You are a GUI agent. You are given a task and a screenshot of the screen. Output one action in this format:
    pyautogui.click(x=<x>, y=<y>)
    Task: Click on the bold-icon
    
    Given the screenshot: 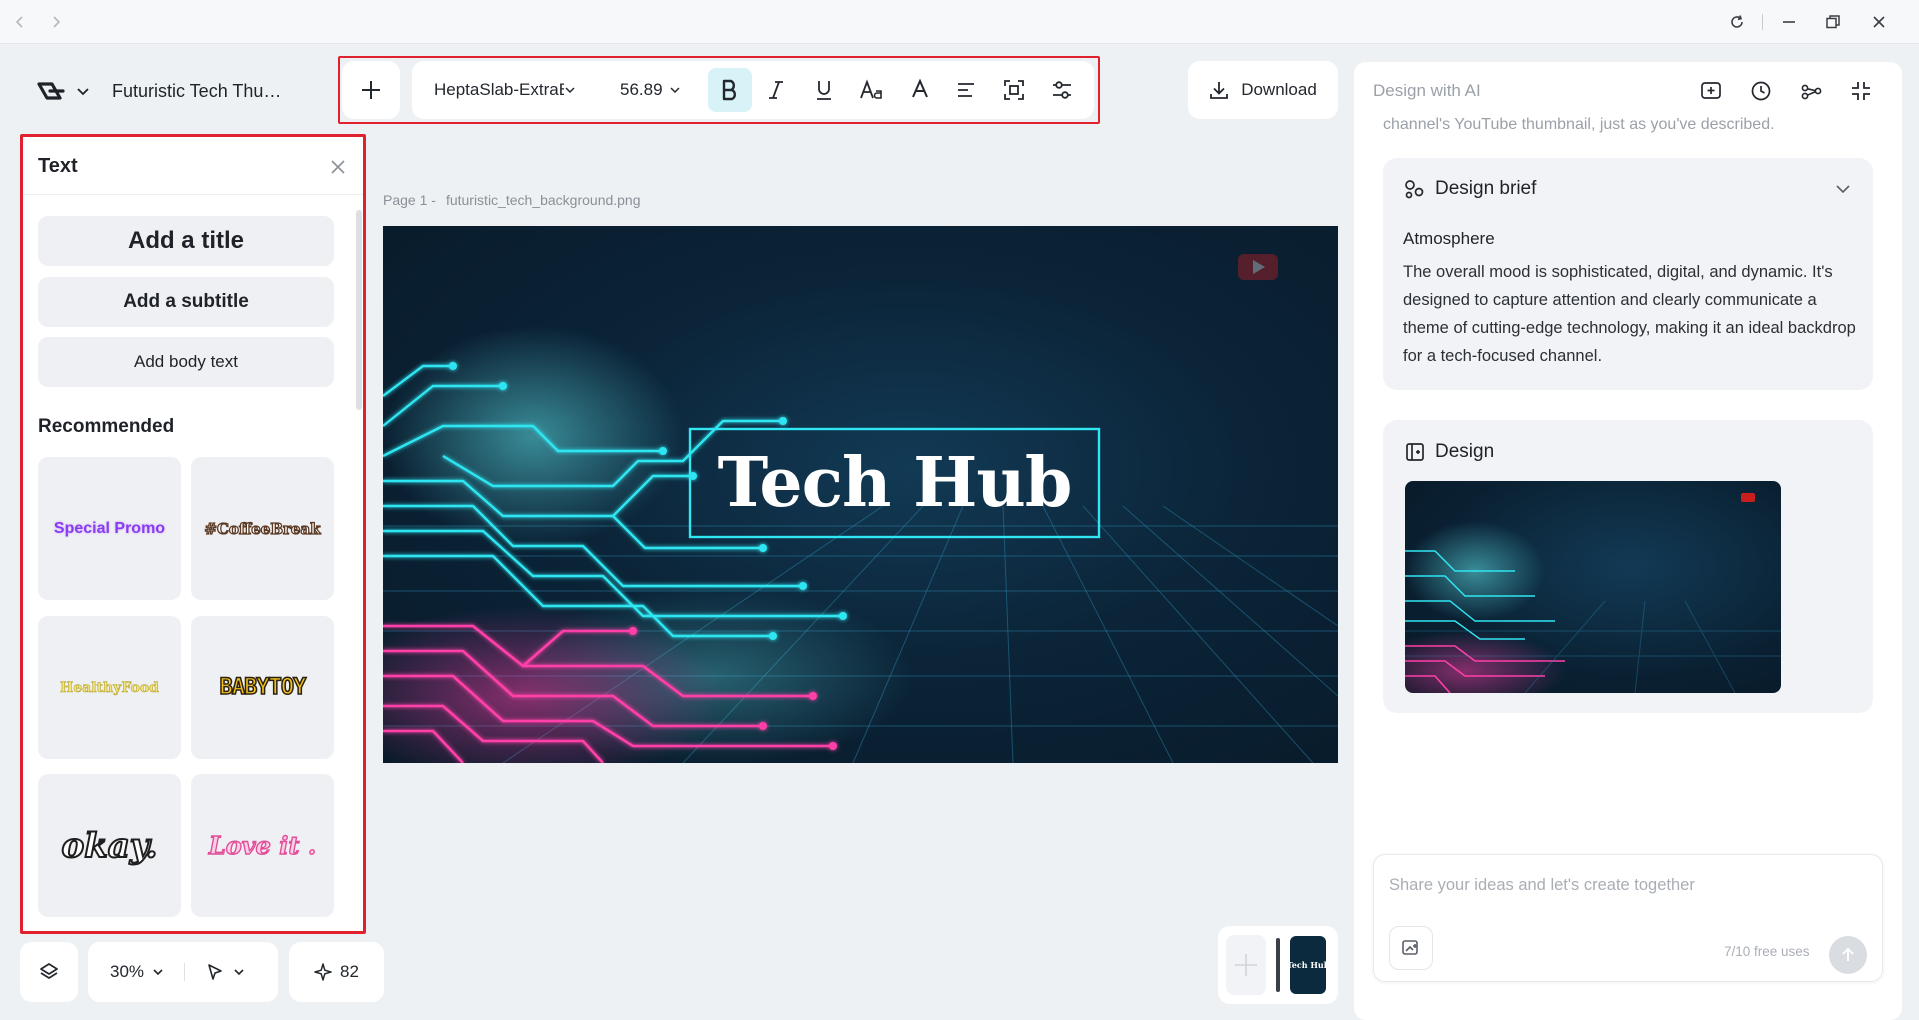 What is the action you would take?
    pyautogui.click(x=729, y=90)
    